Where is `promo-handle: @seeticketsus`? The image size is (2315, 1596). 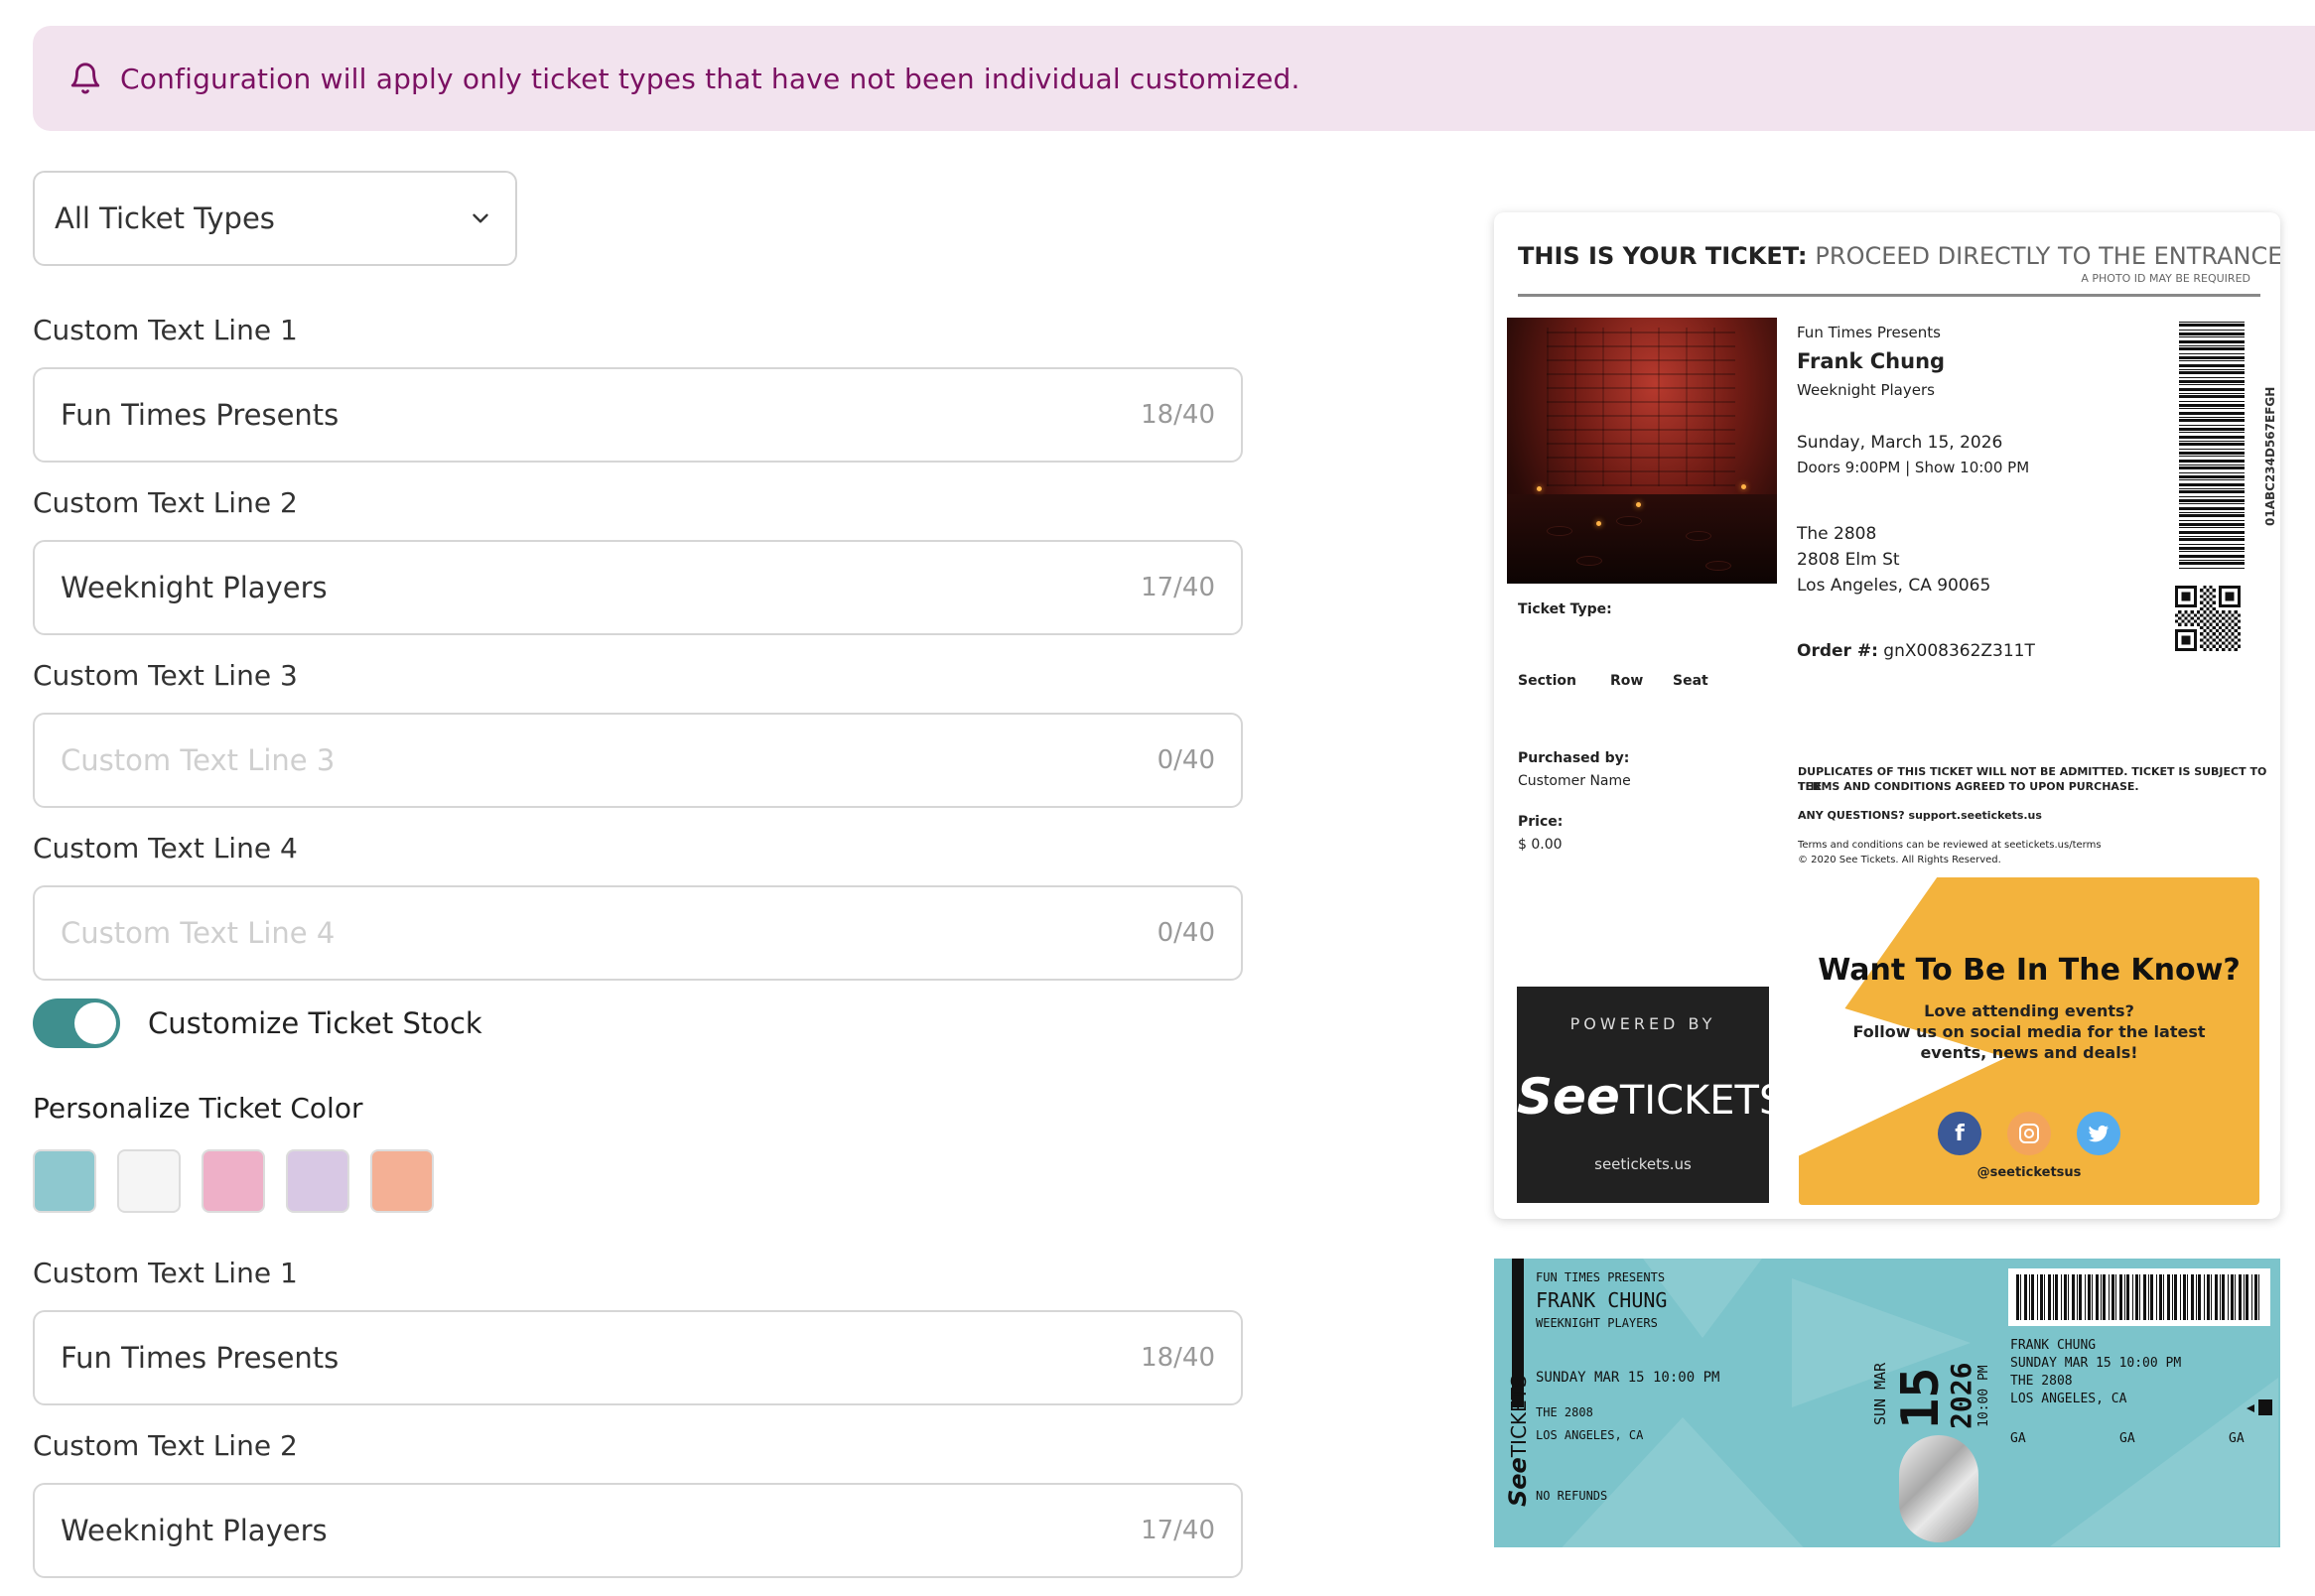 promo-handle: @seeticketsus is located at coordinates (2029, 1172).